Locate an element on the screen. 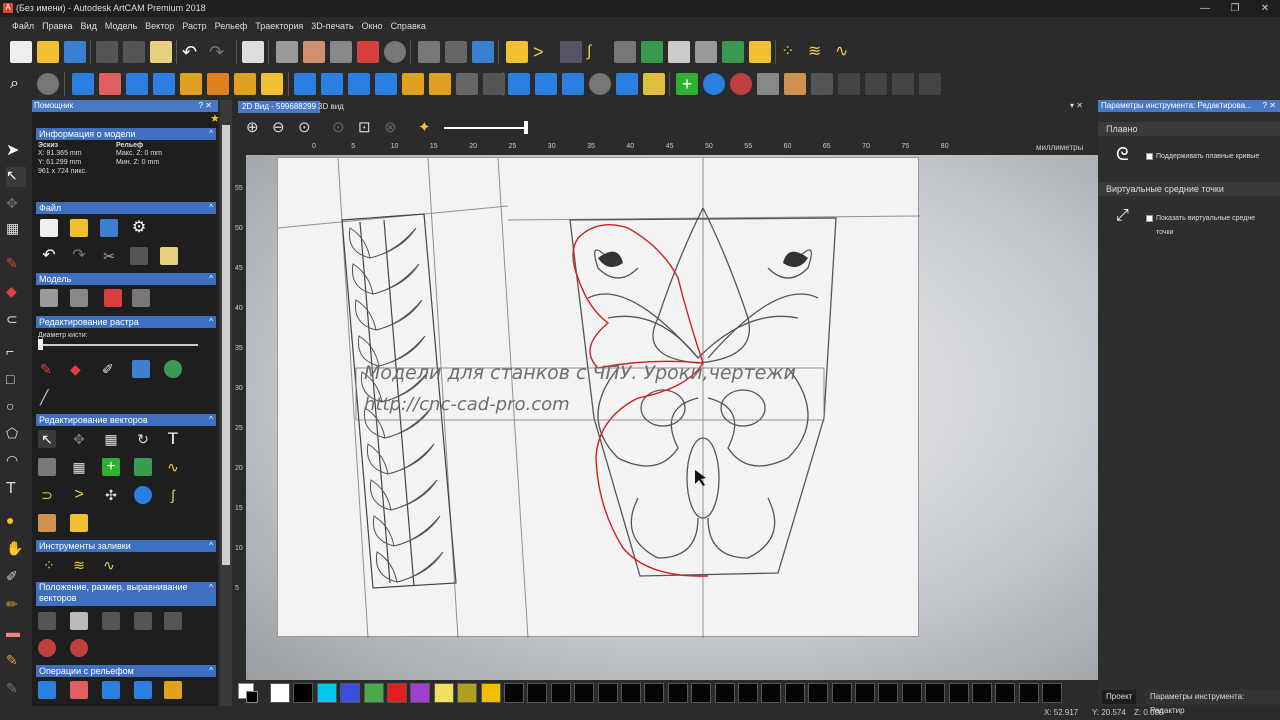 This screenshot has width=1280, height=720. vector-edit-header: Редактирование векторов ^ is located at coordinates (126, 420).